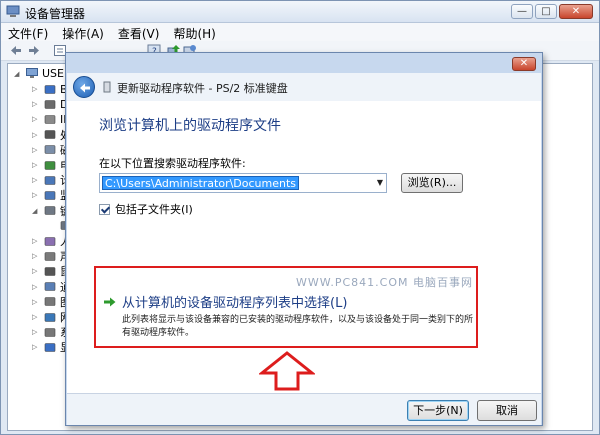 The width and height of the screenshot is (600, 435). I want to click on include-subfolders-option: 包括子文件夹(I), so click(146, 209).